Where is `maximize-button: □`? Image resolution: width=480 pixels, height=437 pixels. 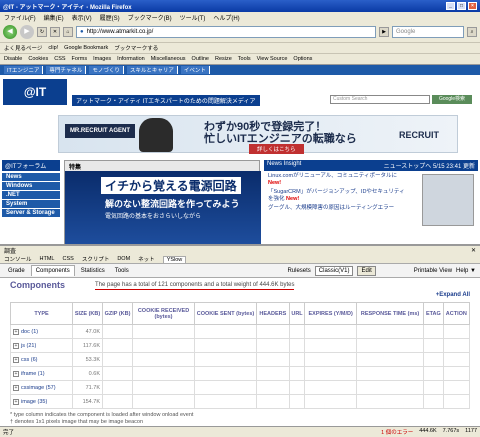 maximize-button: □ is located at coordinates (461, 6).